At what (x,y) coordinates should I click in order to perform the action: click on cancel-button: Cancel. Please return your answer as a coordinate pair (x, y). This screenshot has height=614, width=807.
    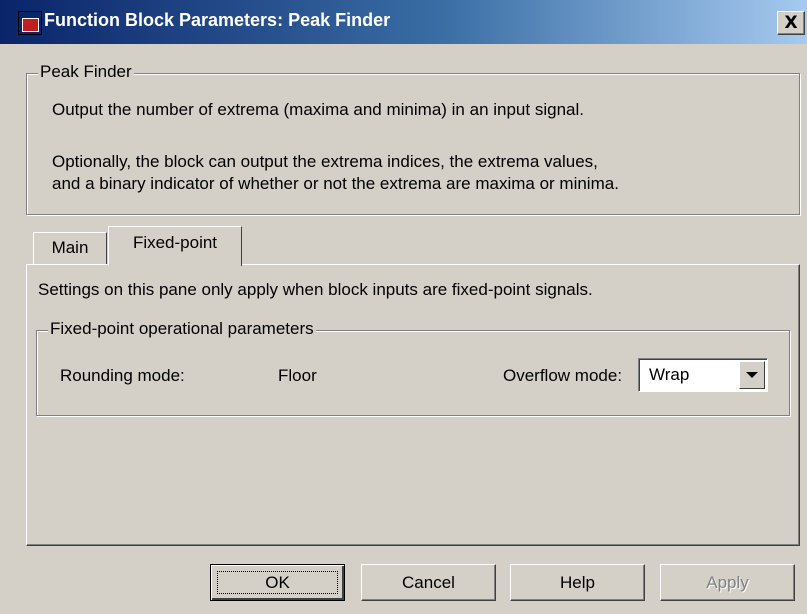
    Looking at the image, I should click on (428, 582).